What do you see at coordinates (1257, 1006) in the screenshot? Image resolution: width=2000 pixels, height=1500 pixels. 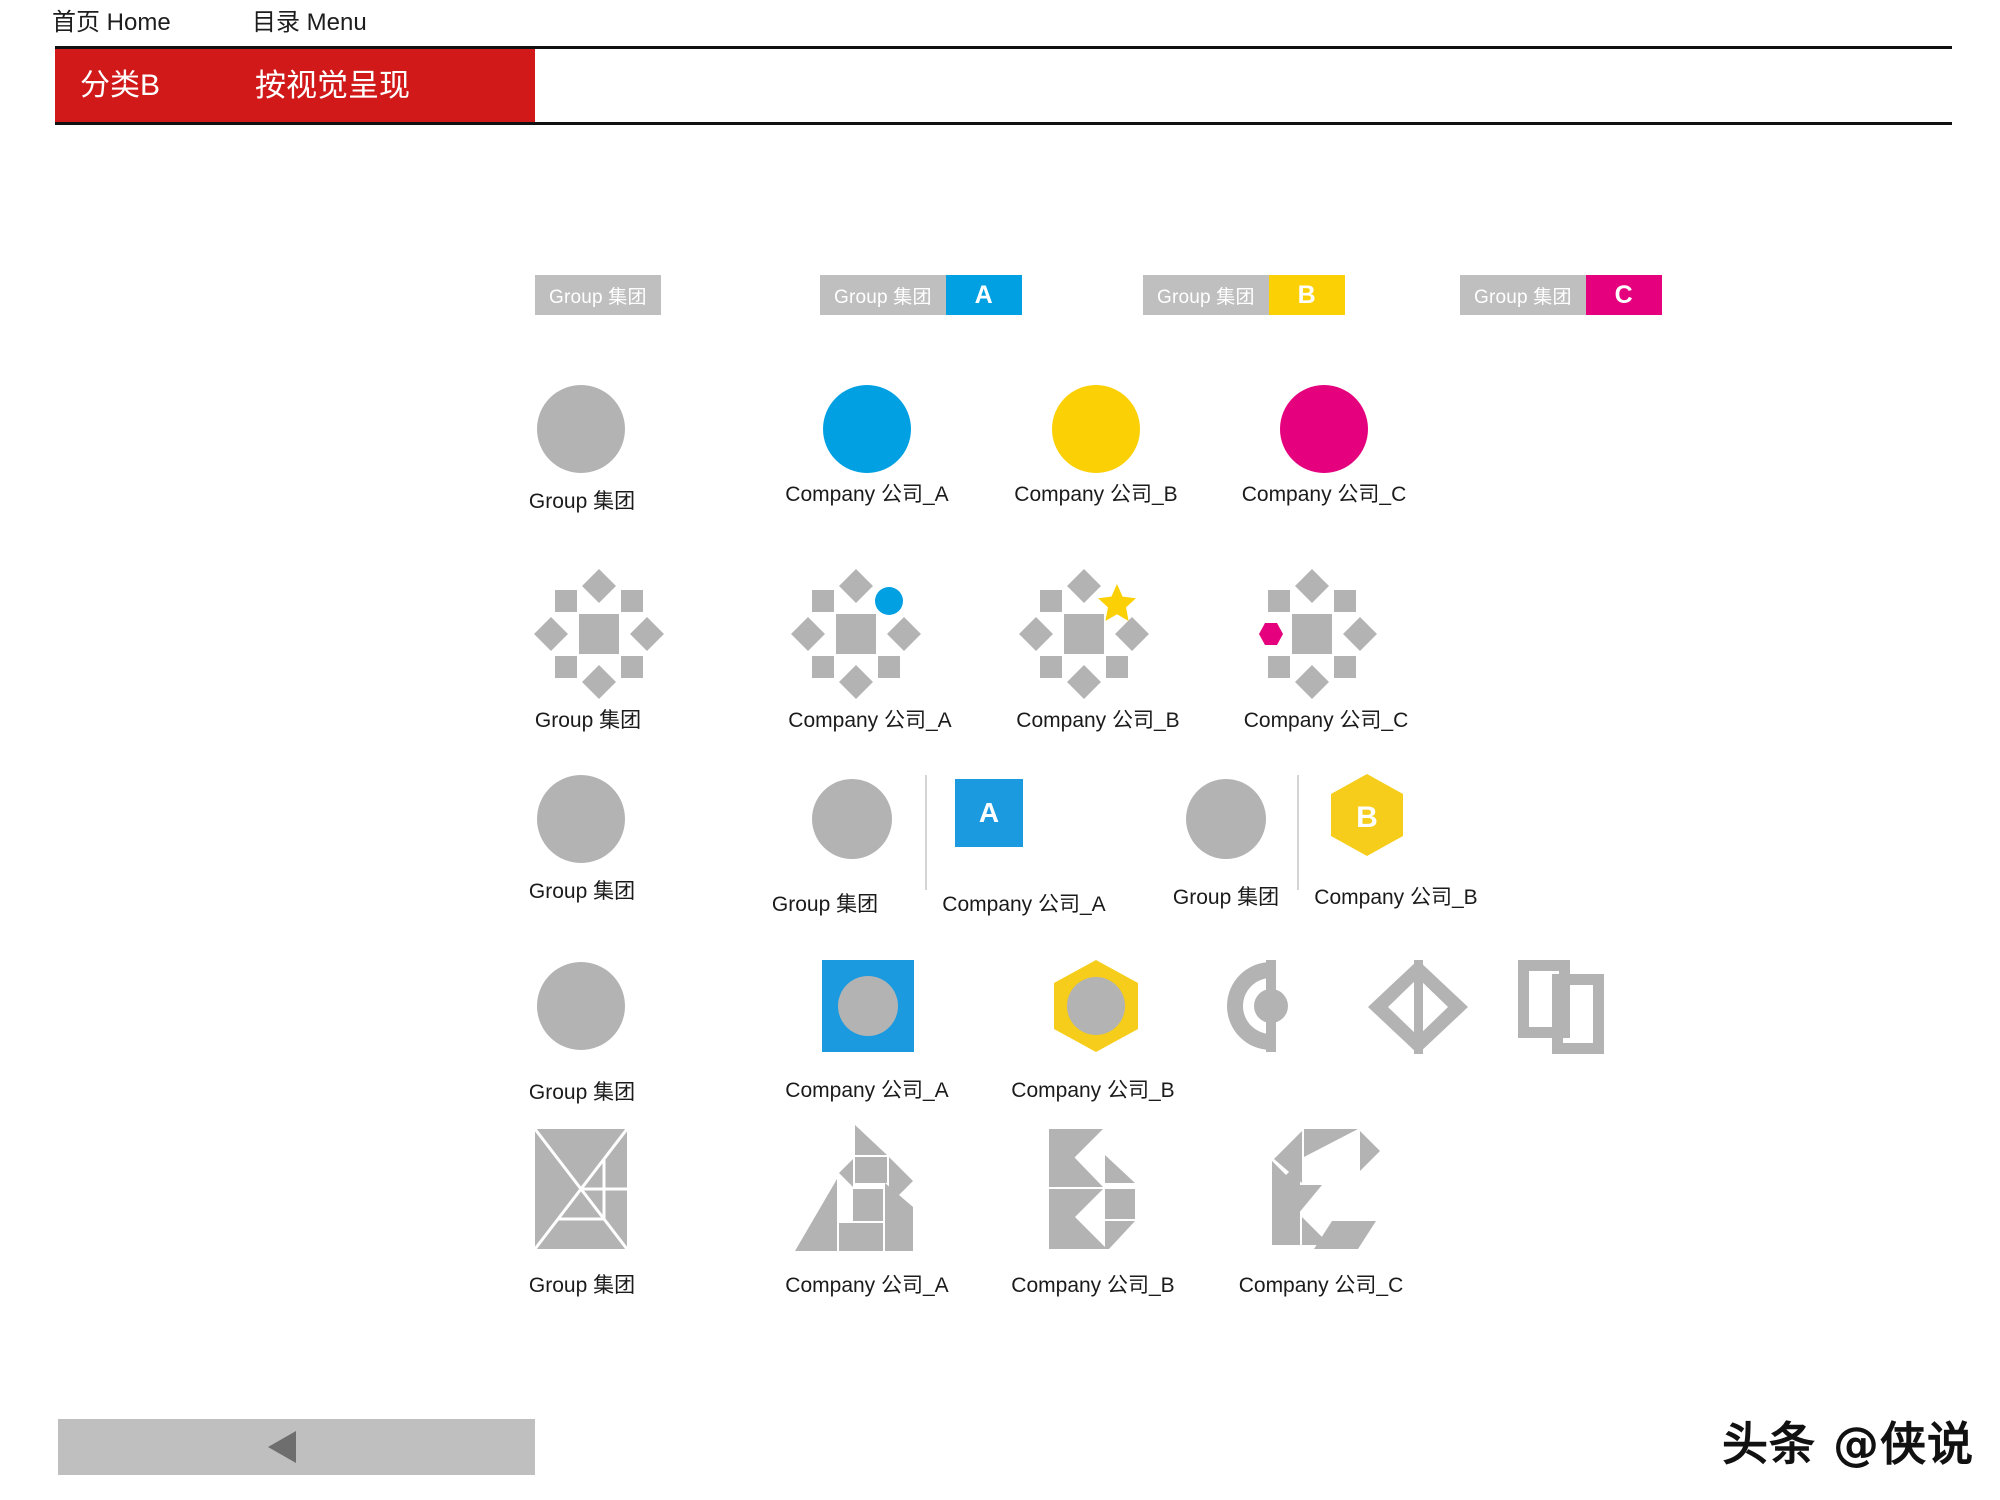 I see `ring-bar-icon` at bounding box center [1257, 1006].